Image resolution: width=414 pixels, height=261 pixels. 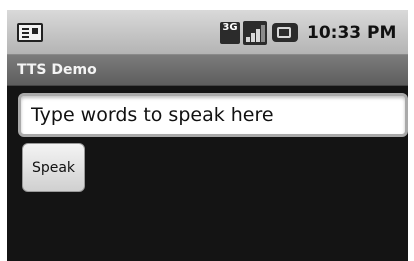 What do you see at coordinates (207, 70) in the screenshot?
I see `app-title-bar: TTS Demo` at bounding box center [207, 70].